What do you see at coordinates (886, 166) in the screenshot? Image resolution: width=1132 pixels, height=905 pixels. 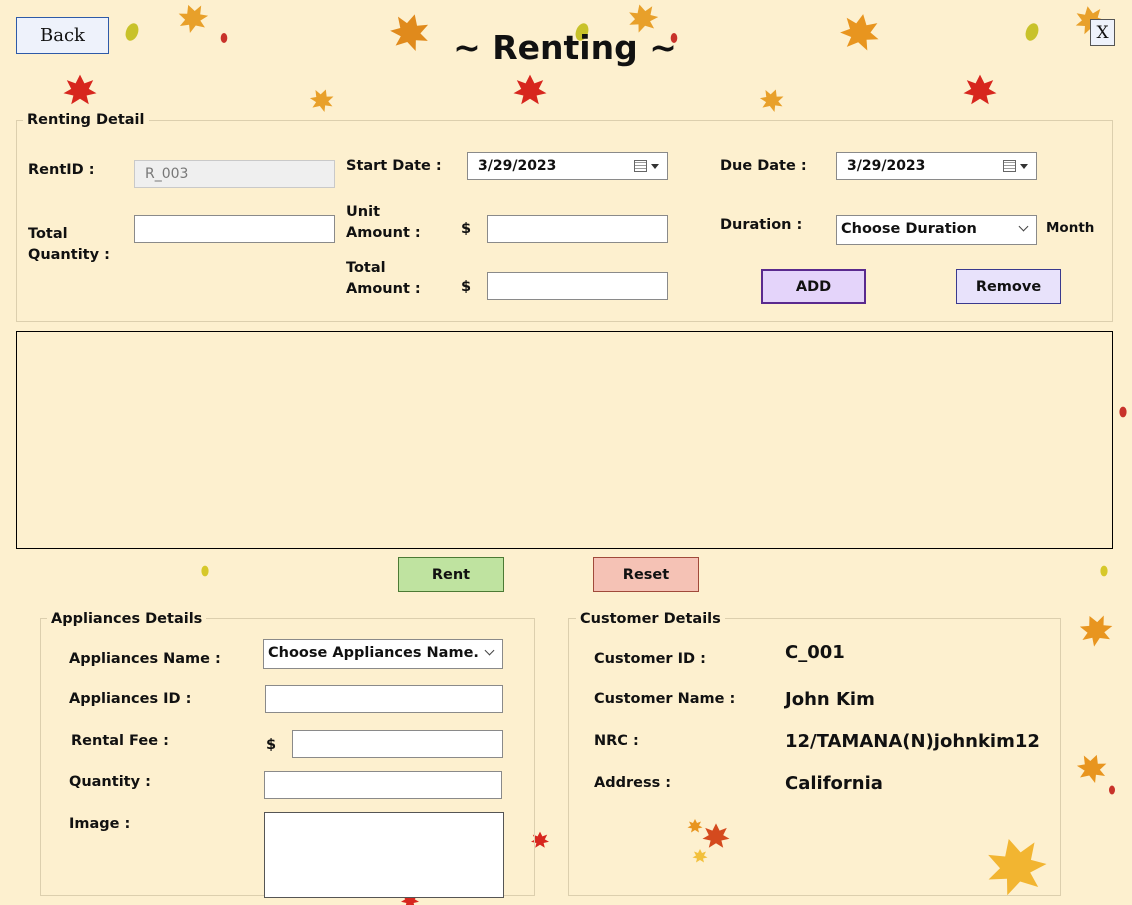 I see `due-date-value: 3/29/2023` at bounding box center [886, 166].